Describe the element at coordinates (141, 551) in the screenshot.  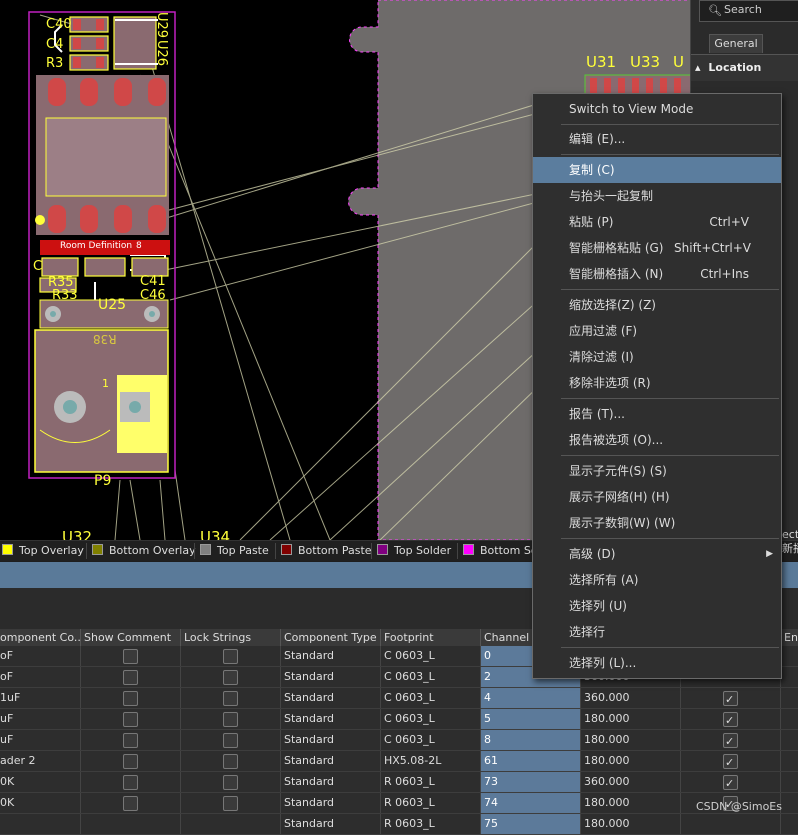
I see `layer-tab-bottom-overlay: Bottom Overlay` at that location.